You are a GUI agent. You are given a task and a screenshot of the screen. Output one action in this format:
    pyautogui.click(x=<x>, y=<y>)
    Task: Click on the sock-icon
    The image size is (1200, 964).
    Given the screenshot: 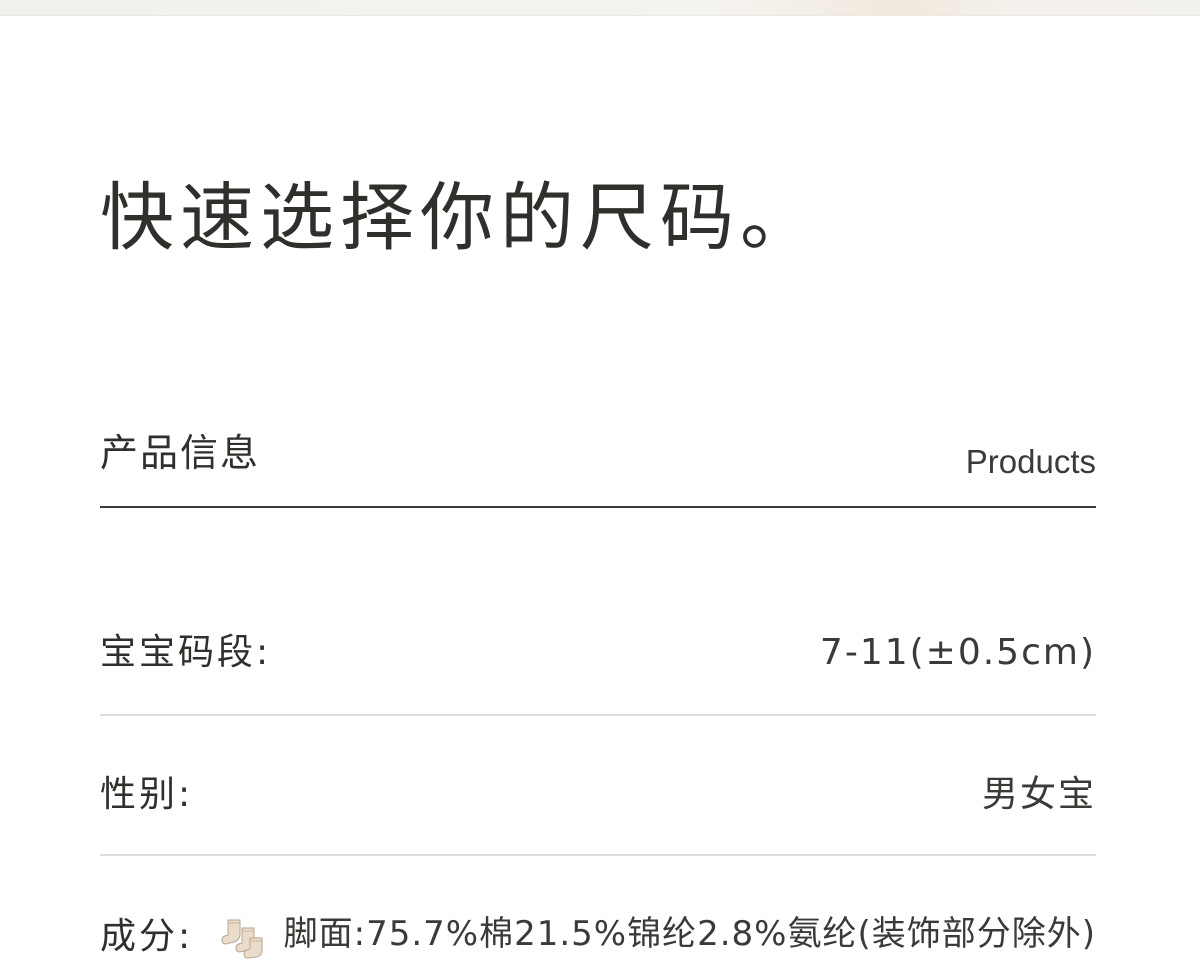 What is the action you would take?
    pyautogui.click(x=243, y=937)
    